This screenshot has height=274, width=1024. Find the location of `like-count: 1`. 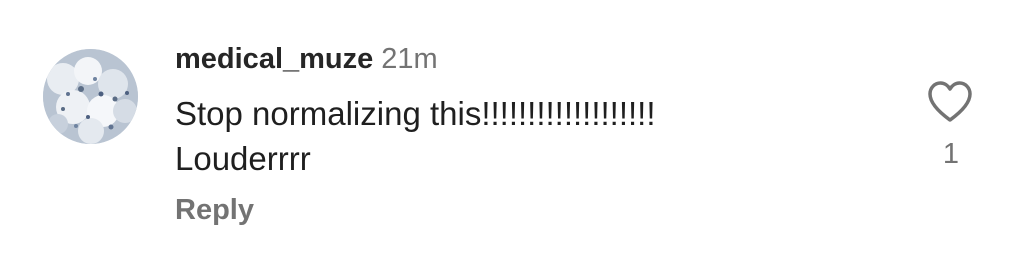

like-count: 1 is located at coordinates (951, 154).